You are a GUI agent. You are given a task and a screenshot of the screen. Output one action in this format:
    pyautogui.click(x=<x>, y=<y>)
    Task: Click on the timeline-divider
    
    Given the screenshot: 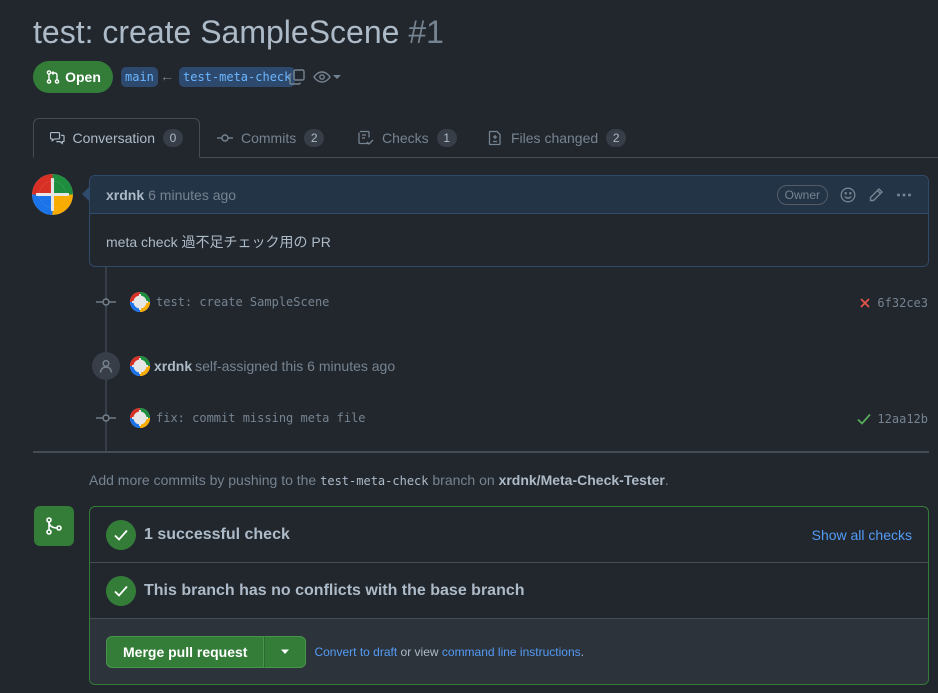 What is the action you would take?
    pyautogui.click(x=481, y=452)
    